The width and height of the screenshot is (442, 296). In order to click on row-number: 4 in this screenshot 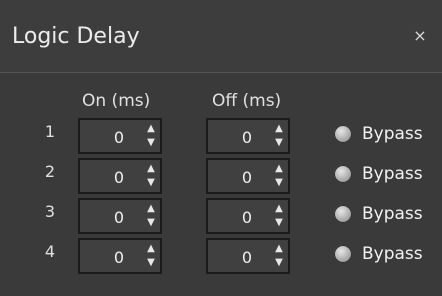, I will do `click(50, 251)`.